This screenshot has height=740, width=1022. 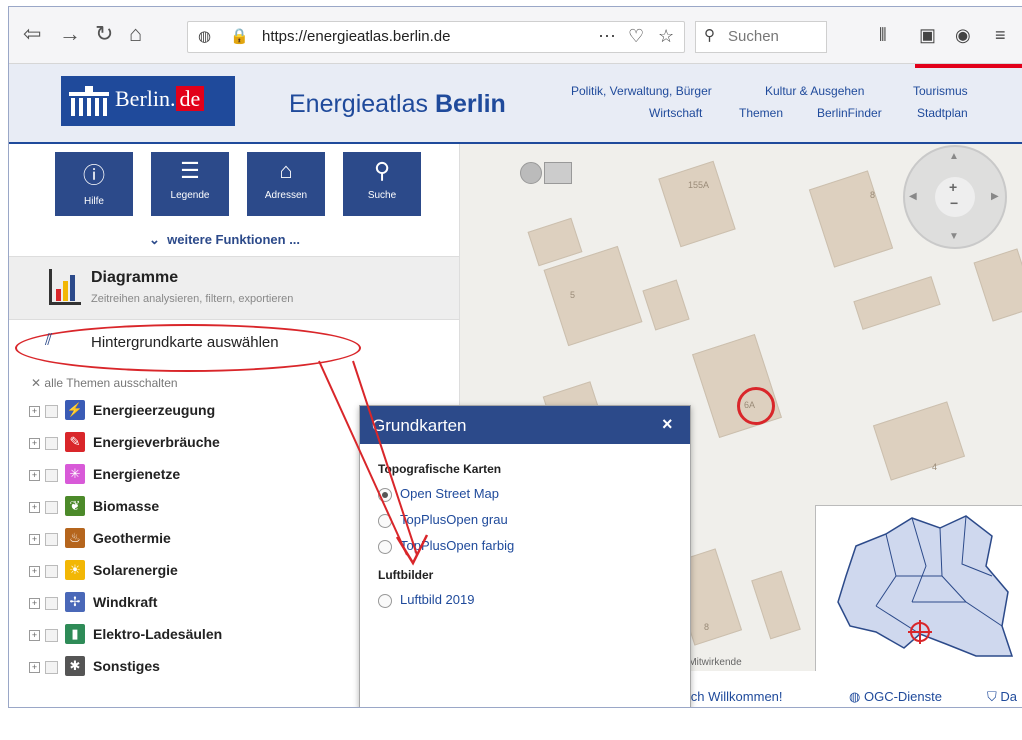 What do you see at coordinates (190, 170) in the screenshot?
I see `list-icon: ☰` at bounding box center [190, 170].